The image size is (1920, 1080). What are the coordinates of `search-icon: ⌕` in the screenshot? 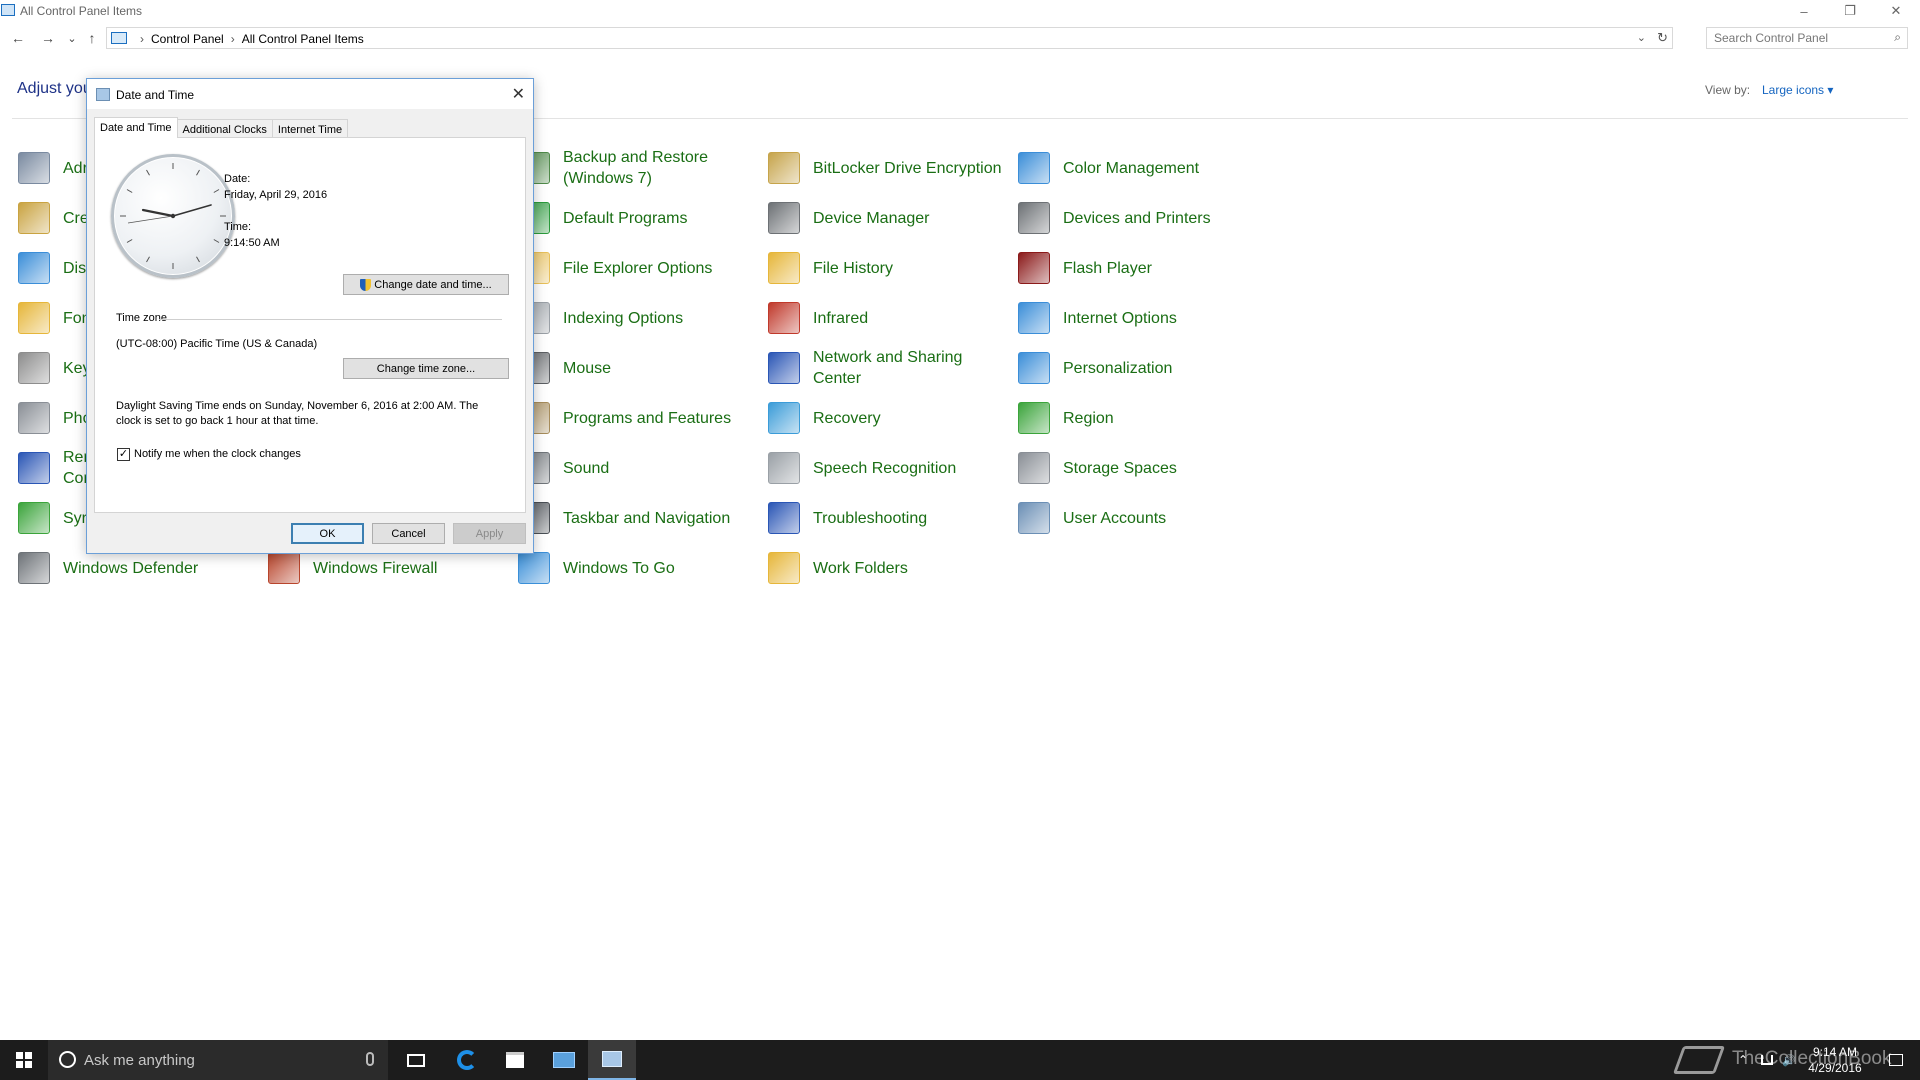 It's located at (1897, 37).